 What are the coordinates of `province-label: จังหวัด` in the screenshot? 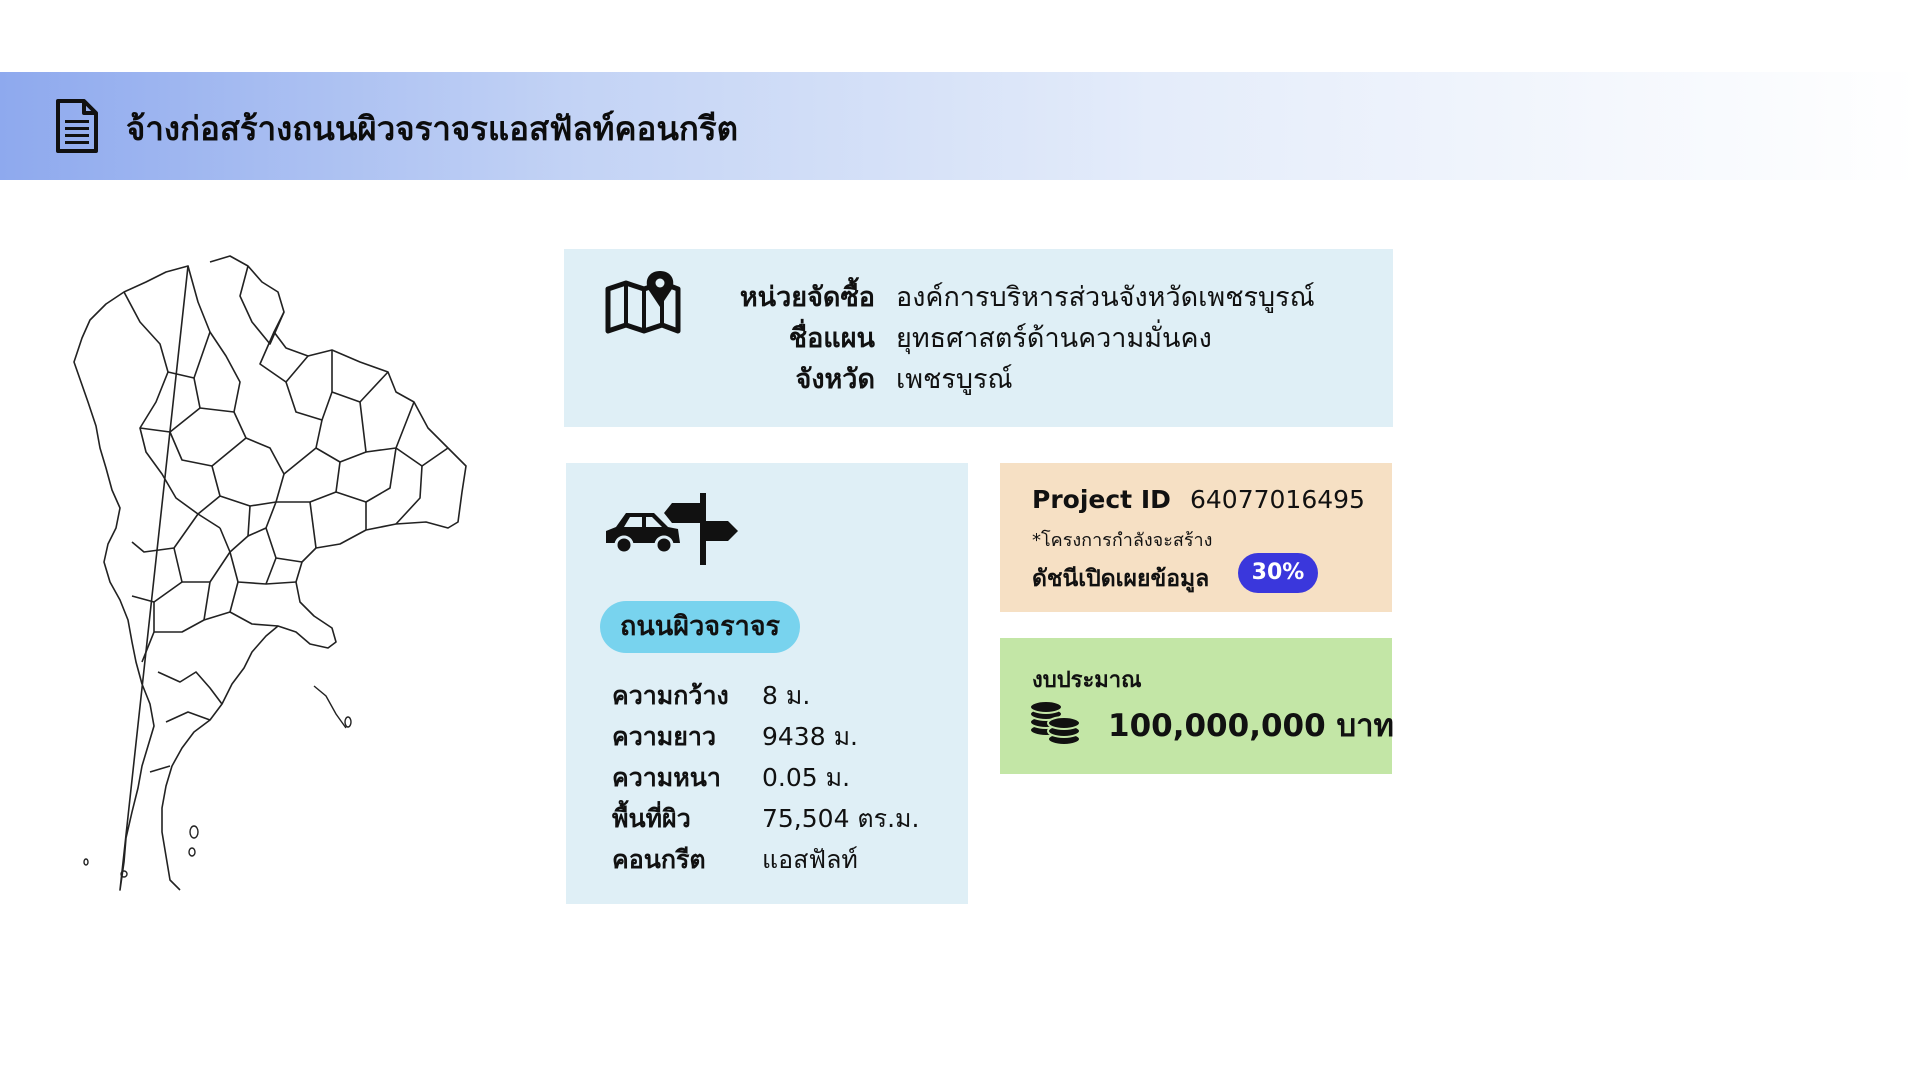 It's located at (835, 379).